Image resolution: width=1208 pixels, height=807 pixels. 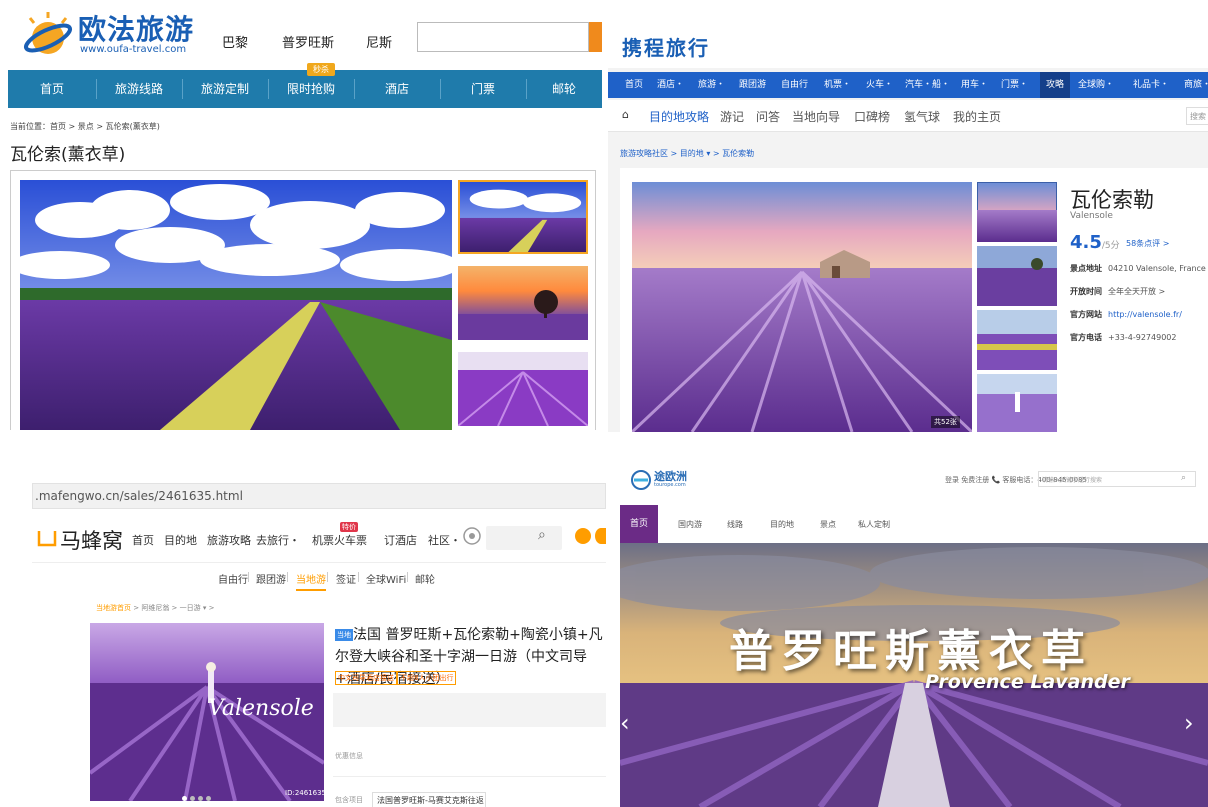 What do you see at coordinates (625, 723) in the screenshot?
I see `chevron-left-icon: ‹` at bounding box center [625, 723].